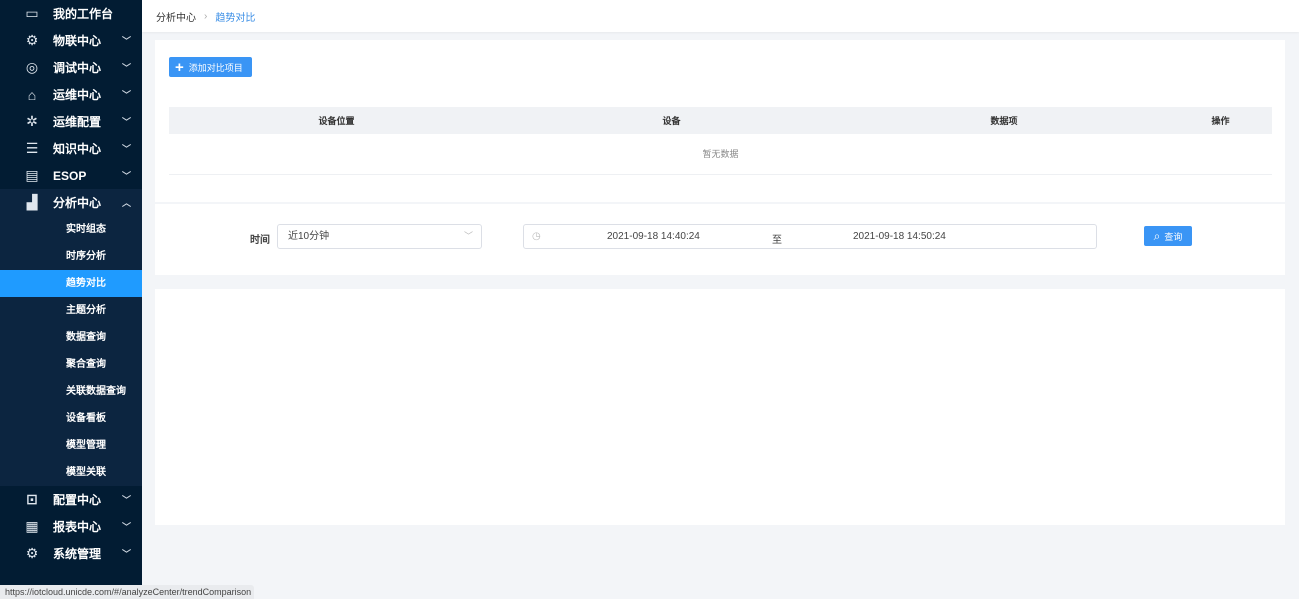  I want to click on robot-arm-icon: ⚙, so click(32, 40).